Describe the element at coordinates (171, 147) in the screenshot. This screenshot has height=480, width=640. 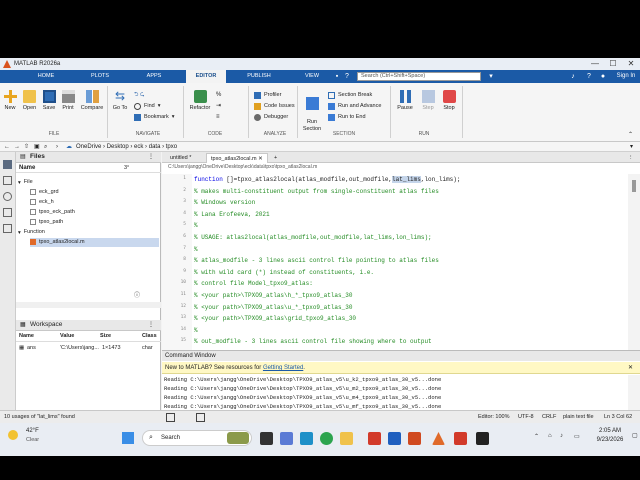
I see `breadcrumb-tpxo: tpxo` at that location.